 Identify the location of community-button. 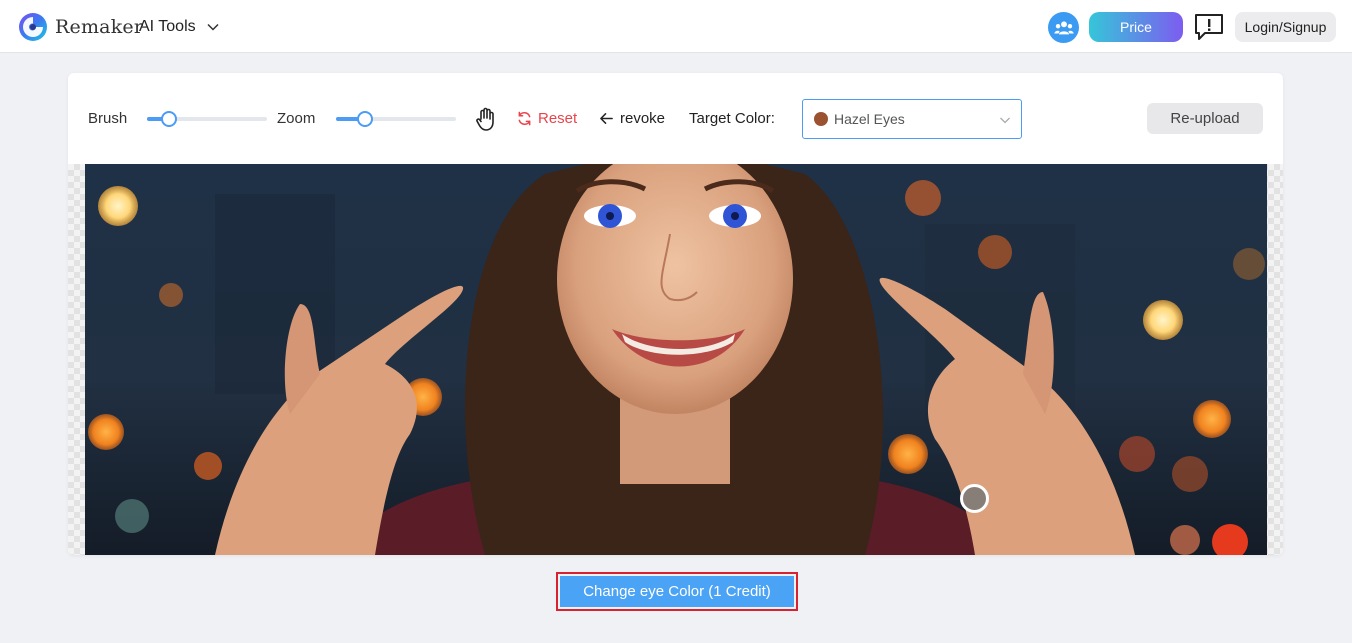
(1063, 27).